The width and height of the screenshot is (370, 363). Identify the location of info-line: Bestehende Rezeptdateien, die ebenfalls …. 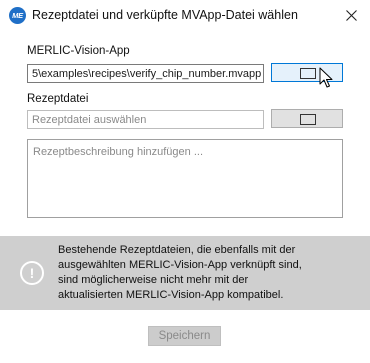
(177, 250).